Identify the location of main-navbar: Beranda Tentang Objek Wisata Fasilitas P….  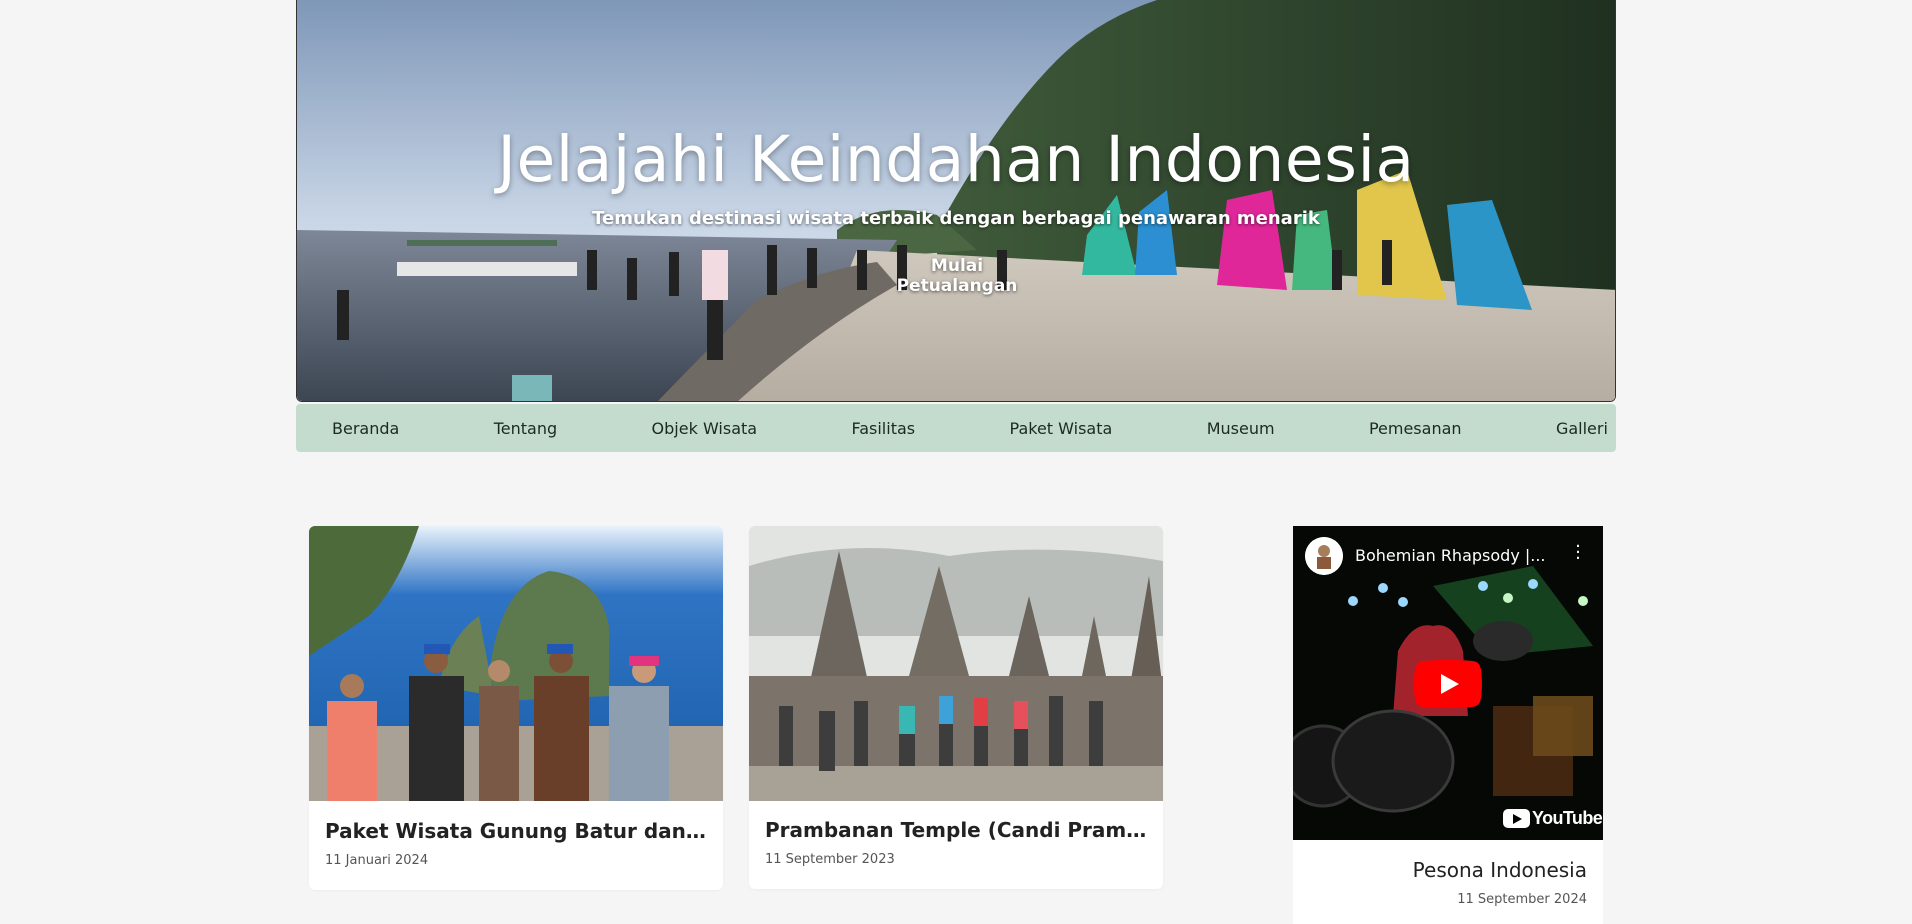
(956, 428).